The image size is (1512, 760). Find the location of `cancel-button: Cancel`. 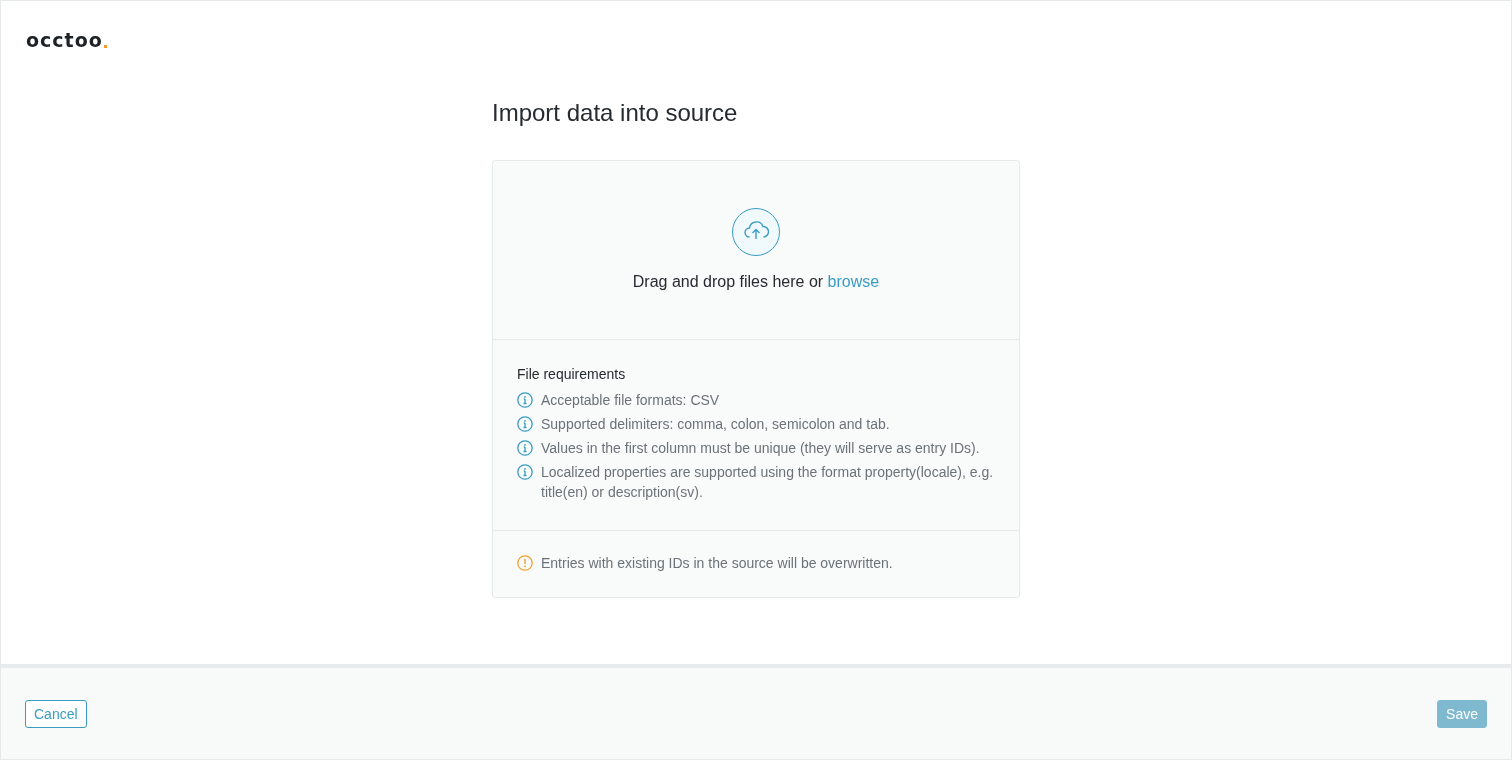

cancel-button: Cancel is located at coordinates (56, 713).